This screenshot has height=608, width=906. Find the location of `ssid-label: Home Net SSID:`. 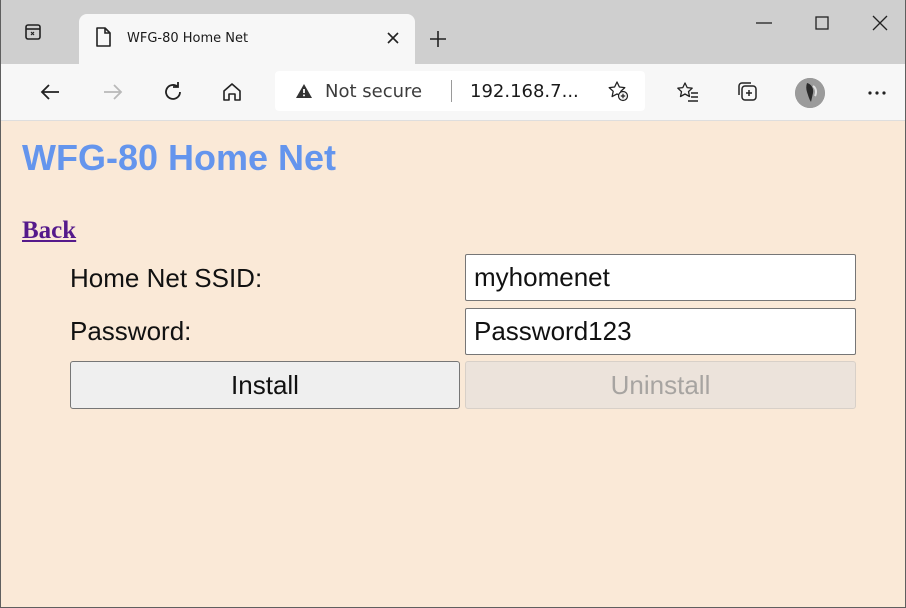

ssid-label: Home Net SSID: is located at coordinates (166, 278).